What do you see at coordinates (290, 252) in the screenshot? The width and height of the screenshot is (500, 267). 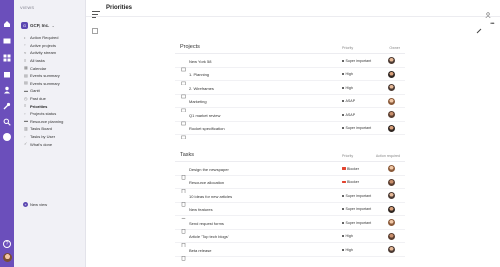 I see `table-row: Beta release High` at bounding box center [290, 252].